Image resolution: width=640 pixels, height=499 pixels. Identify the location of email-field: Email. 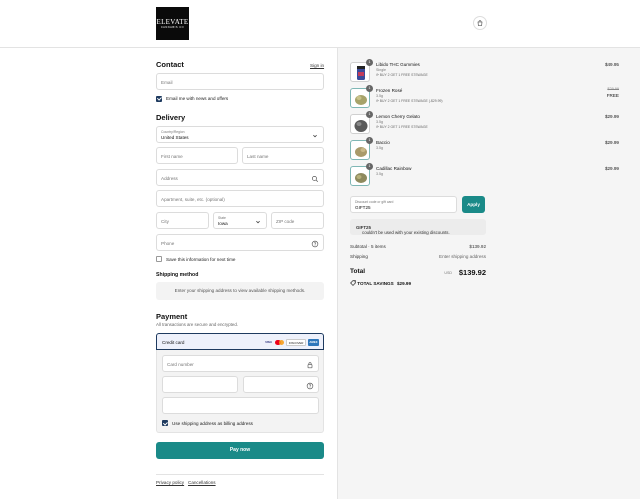
(240, 81).